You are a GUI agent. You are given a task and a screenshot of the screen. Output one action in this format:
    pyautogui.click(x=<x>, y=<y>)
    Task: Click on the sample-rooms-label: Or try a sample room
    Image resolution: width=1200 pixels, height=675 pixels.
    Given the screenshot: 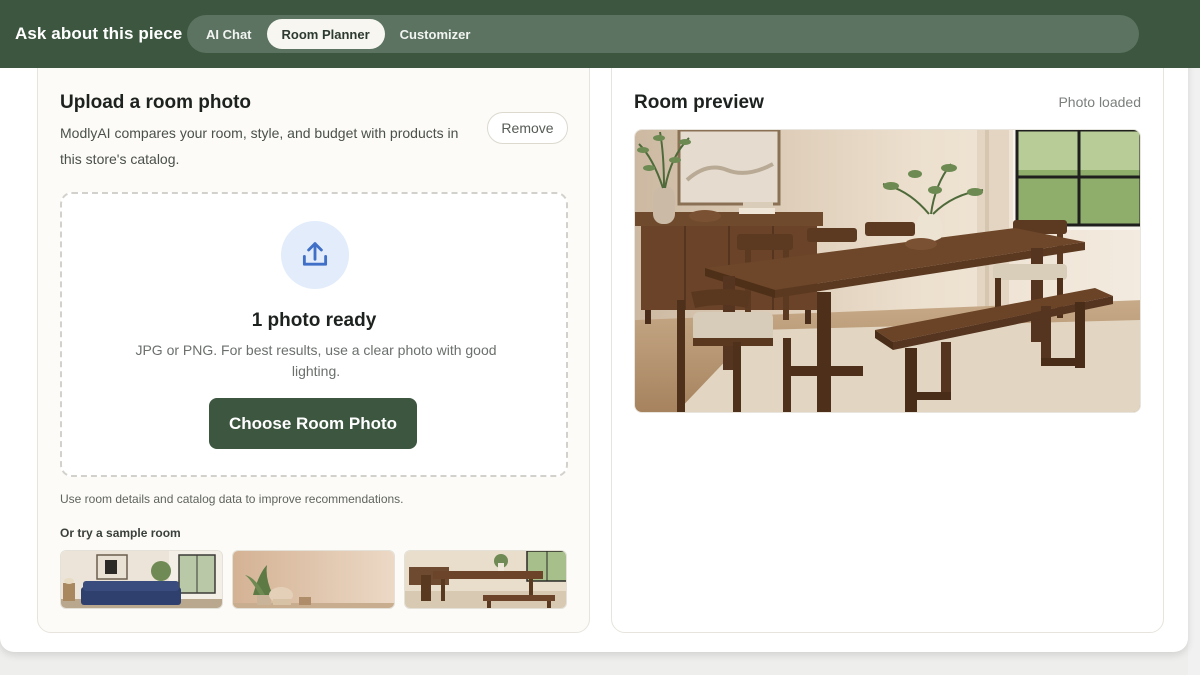 What is the action you would take?
    pyautogui.click(x=120, y=533)
    